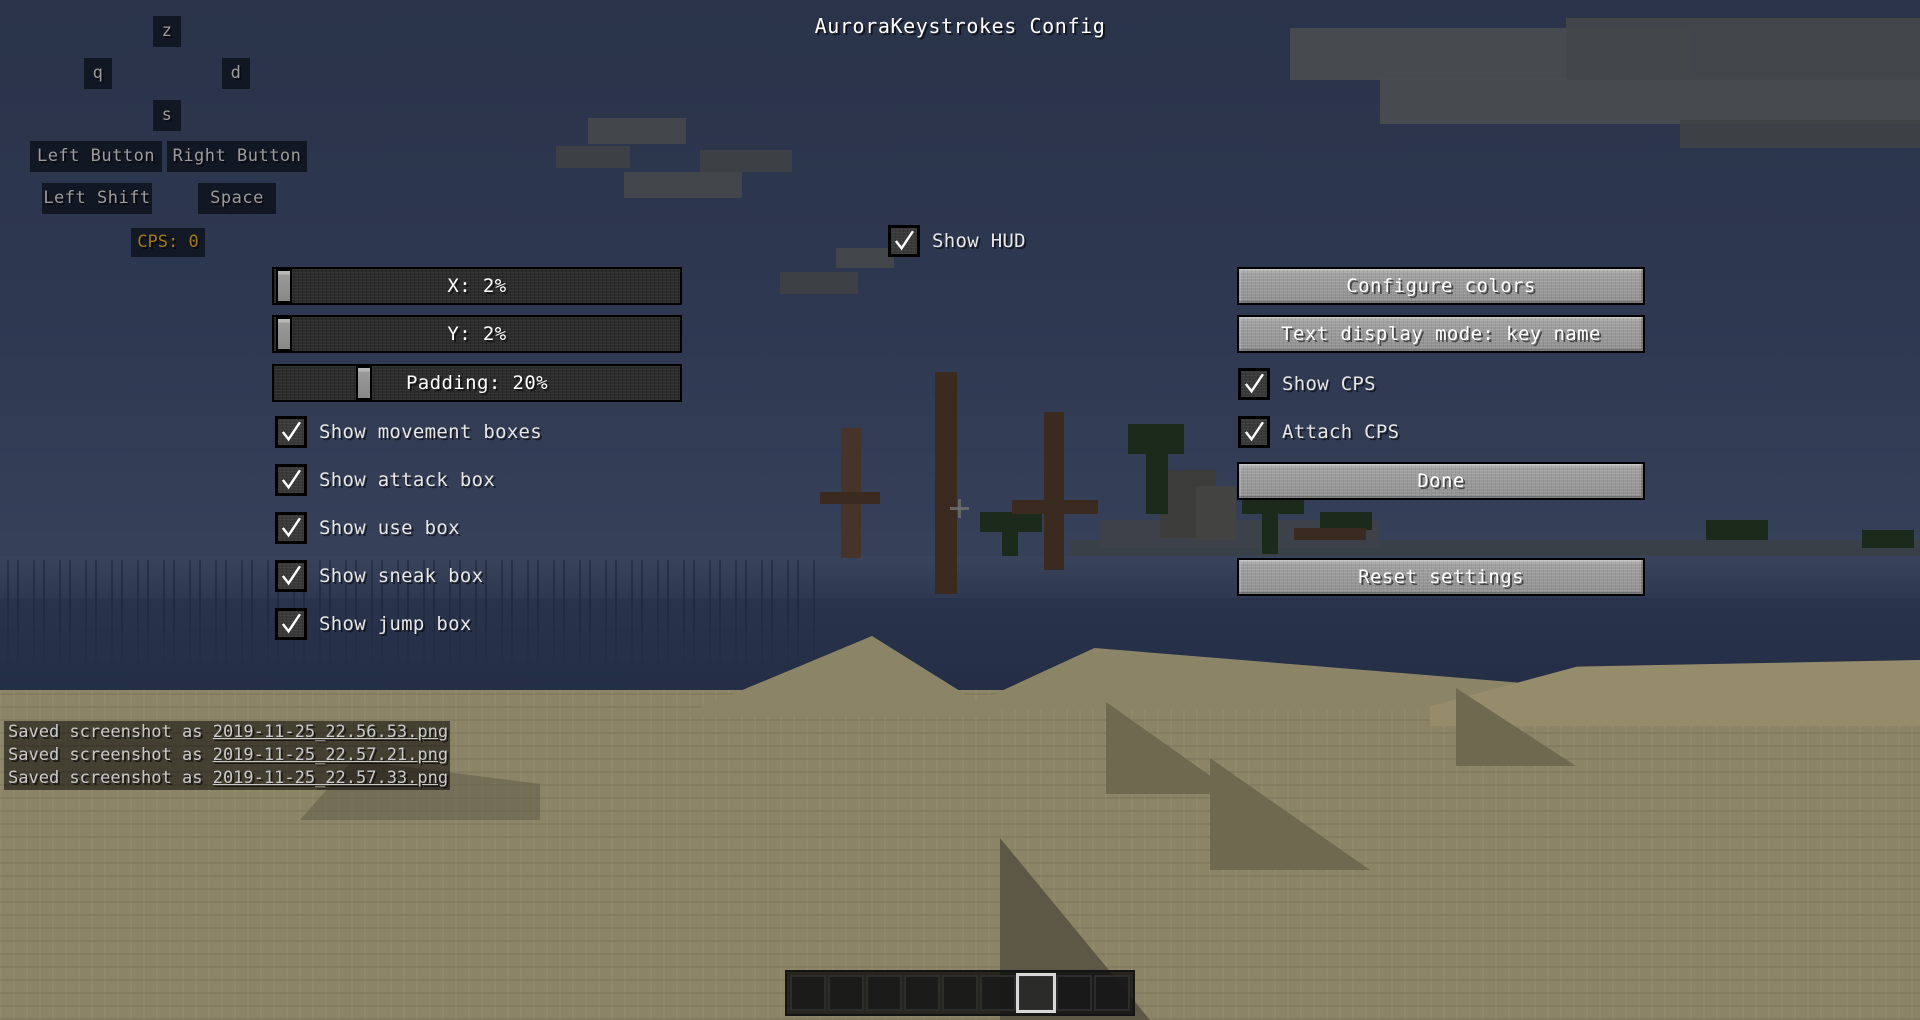 The height and width of the screenshot is (1020, 1920). Describe the element at coordinates (389, 528) in the screenshot. I see `checkbox-label: Show use box` at that location.